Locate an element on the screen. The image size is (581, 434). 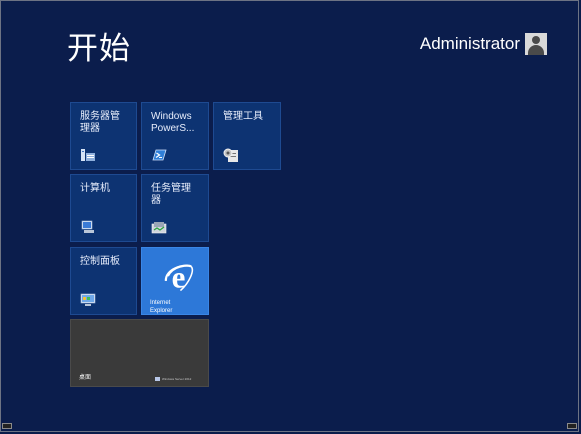
windows-logo-icon is located at coordinates (157, 379).